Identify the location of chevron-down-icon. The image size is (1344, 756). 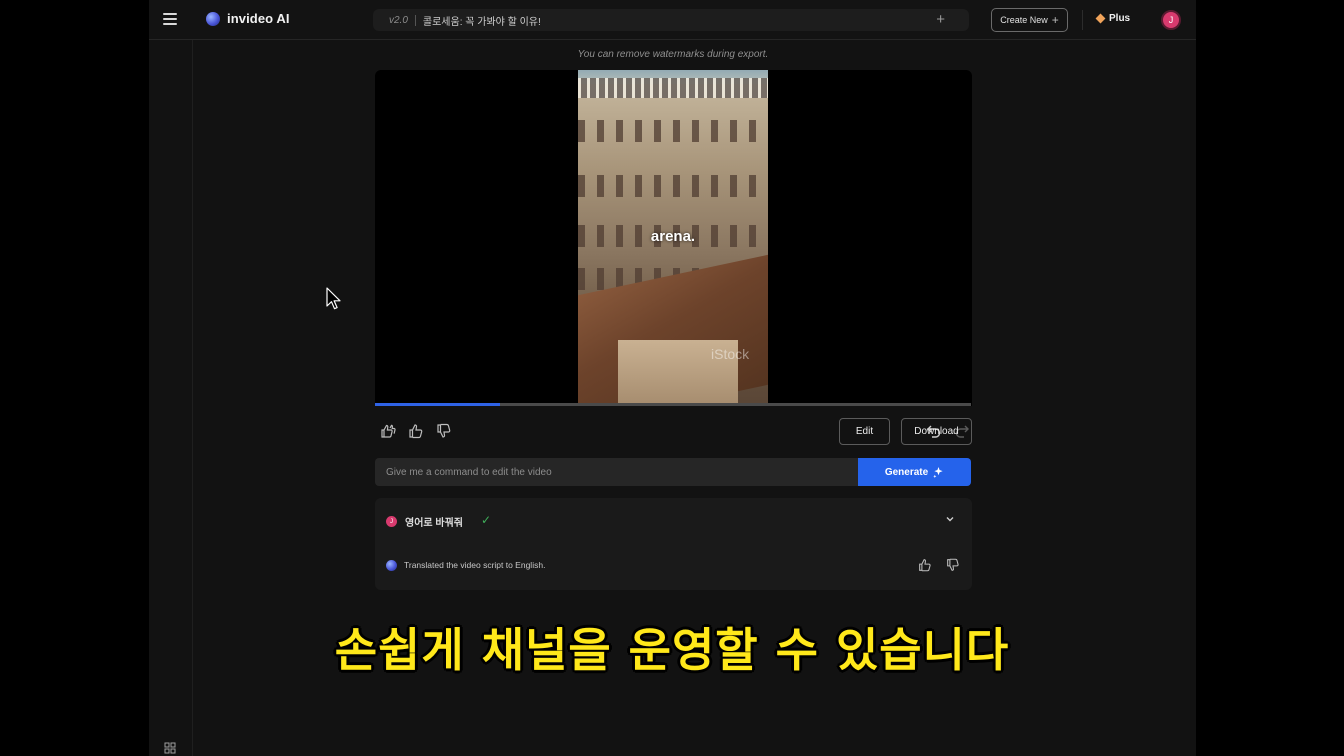
(950, 519).